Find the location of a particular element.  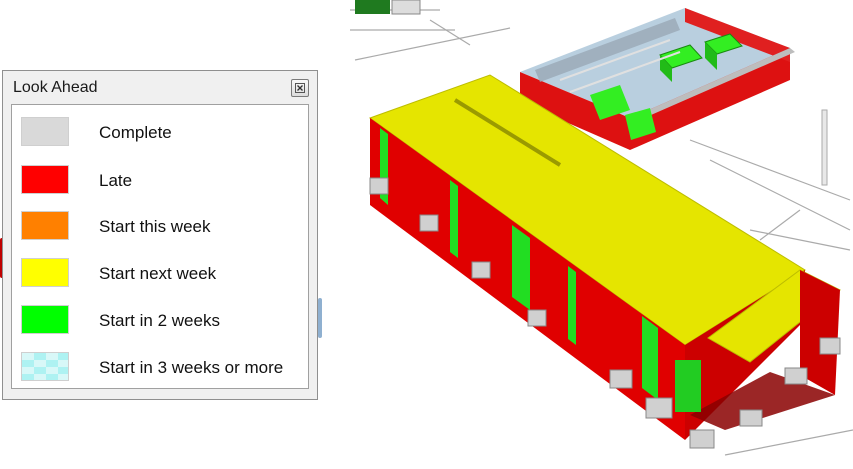

legend-label: Late is located at coordinates (116, 180).